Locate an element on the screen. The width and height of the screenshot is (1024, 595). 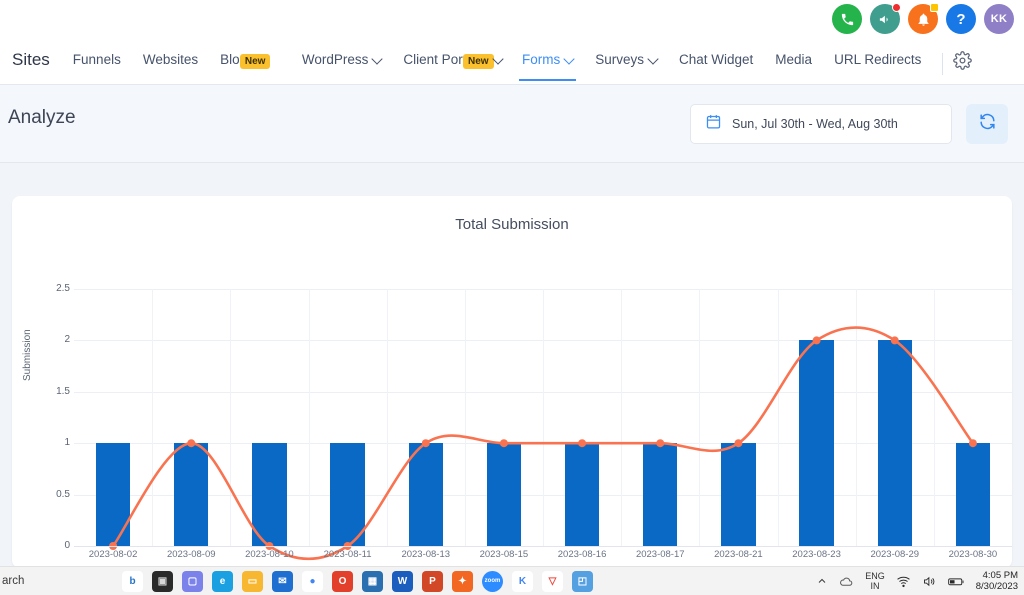
top-action-icons: ? KK is located at coordinates (923, 18).